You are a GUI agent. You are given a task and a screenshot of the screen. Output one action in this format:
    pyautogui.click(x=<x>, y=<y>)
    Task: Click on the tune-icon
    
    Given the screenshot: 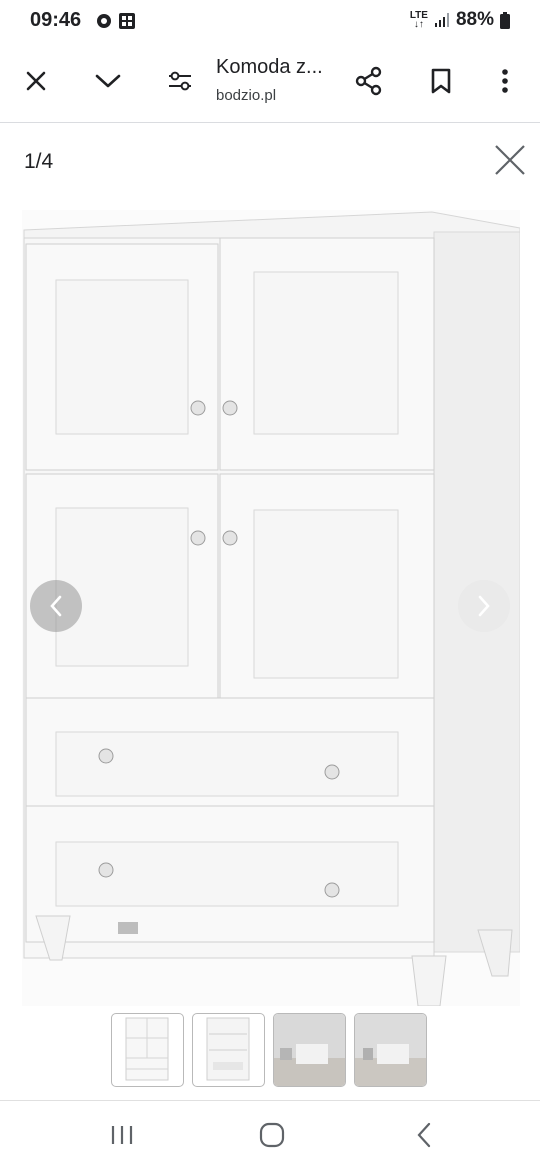 What is the action you would take?
    pyautogui.click(x=180, y=81)
    